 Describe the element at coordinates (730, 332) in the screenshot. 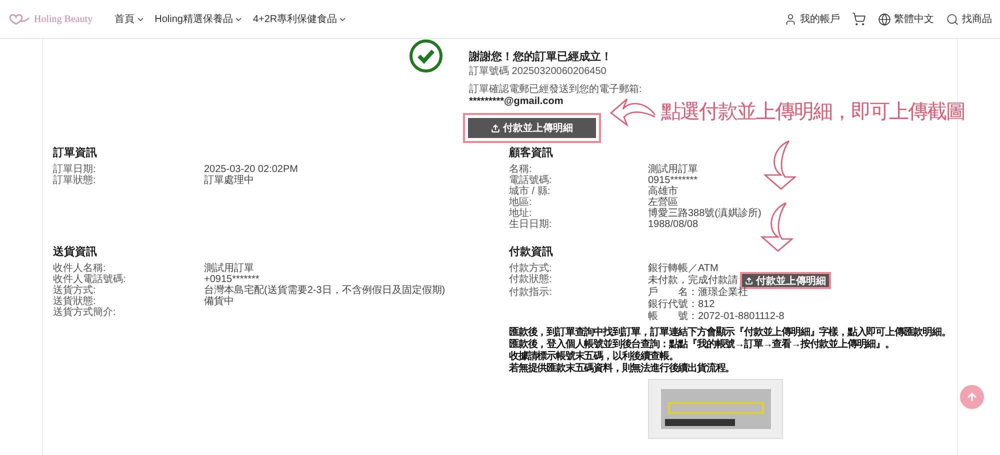

I see `payment-note: 匯款後，到訂單查詢中找到訂單，訂單連結下方會顯示『付款並上傳明細』字樣，點入即可上傳匯款明細。` at that location.